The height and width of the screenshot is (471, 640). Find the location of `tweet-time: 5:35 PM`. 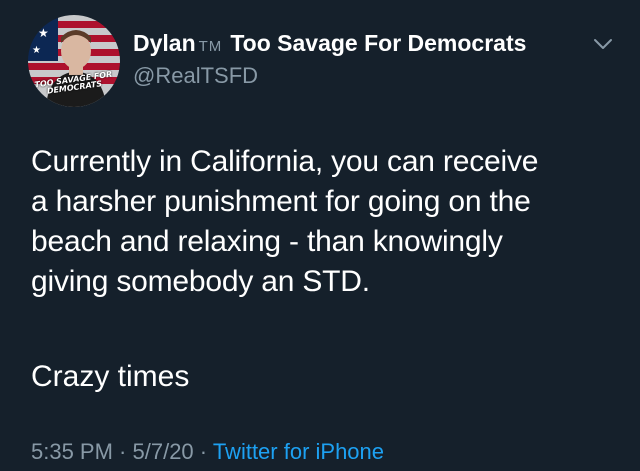

tweet-time: 5:35 PM is located at coordinates (72, 451).